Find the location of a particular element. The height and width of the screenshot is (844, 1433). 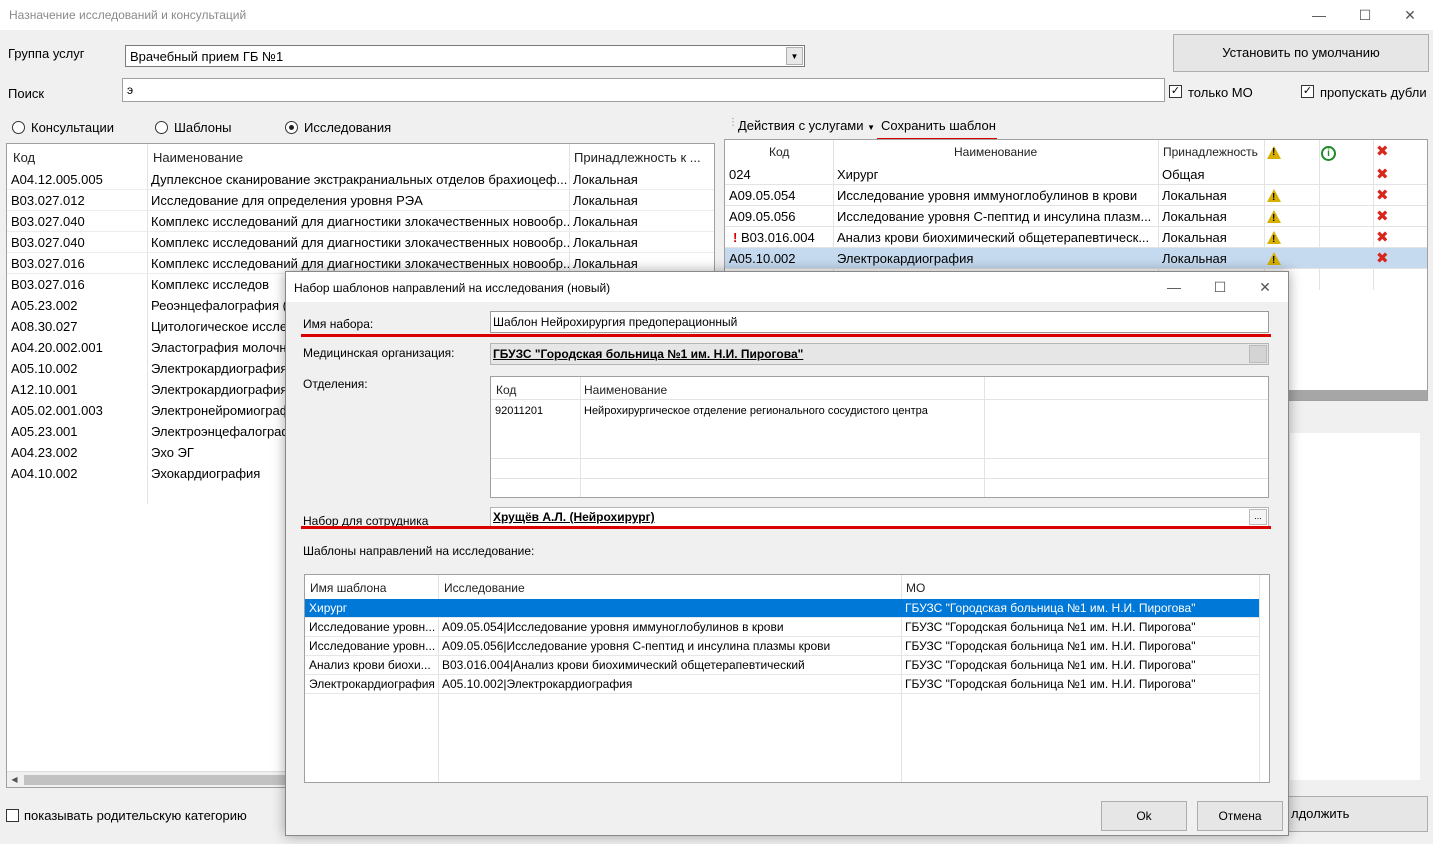

warning-icon is located at coordinates (1274, 238).